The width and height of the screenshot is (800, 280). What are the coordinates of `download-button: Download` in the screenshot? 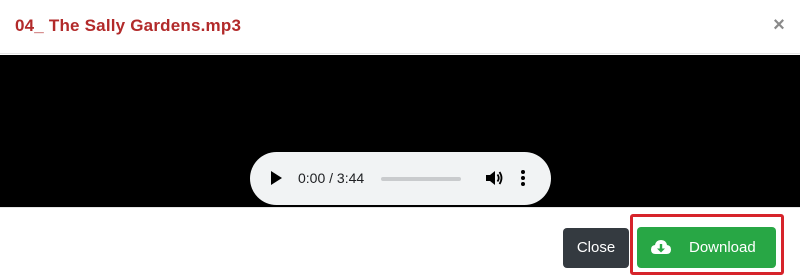 It's located at (706, 247).